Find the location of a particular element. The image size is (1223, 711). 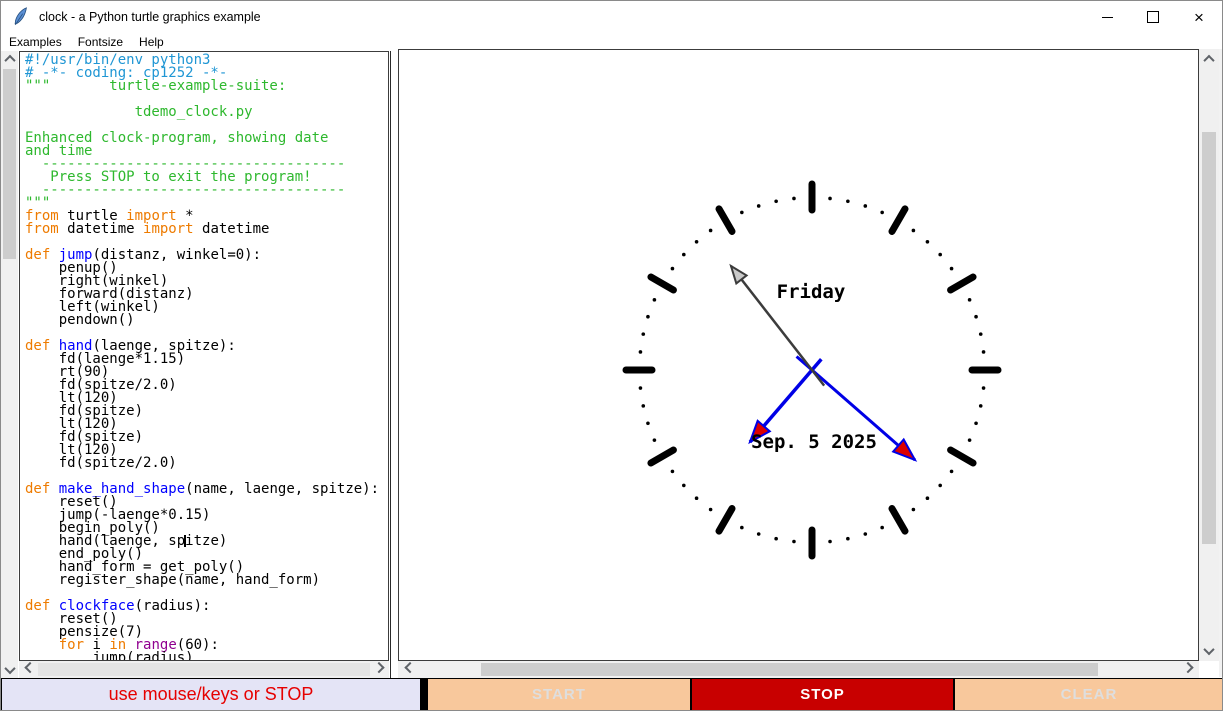

canvas-vscroll-thumb is located at coordinates (1209, 338).